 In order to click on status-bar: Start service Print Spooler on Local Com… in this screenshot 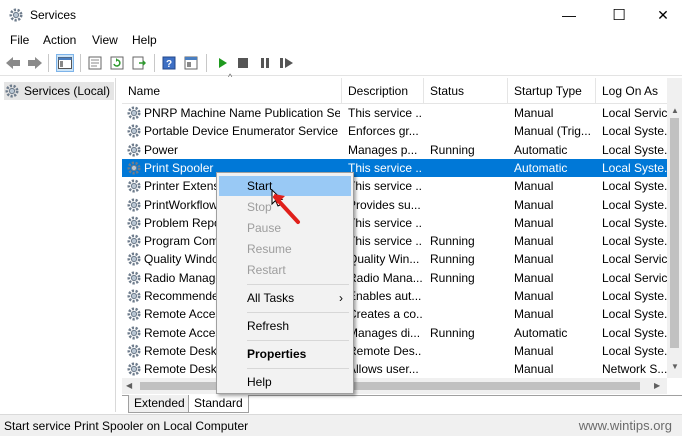, I will do `click(341, 425)`.